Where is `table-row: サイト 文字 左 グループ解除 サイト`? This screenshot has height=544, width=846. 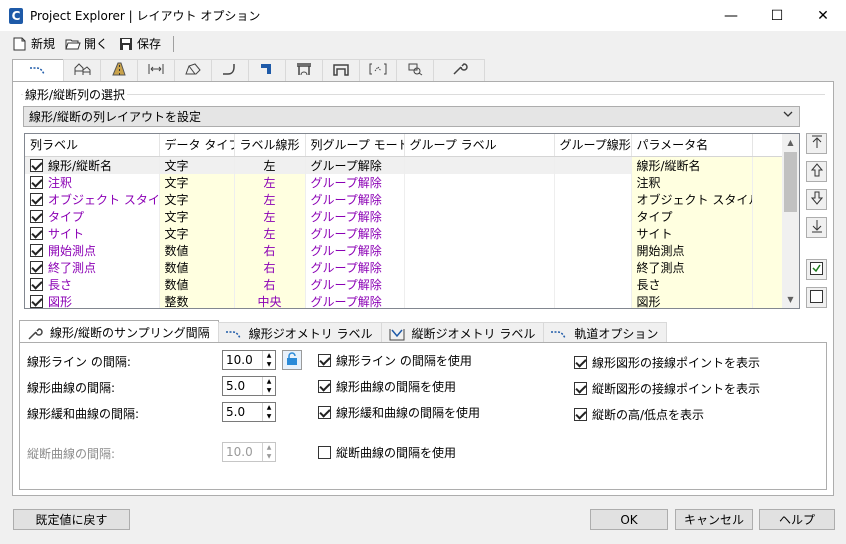
table-row: サイト 文字 左 グループ解除 サイト is located at coordinates (404, 233).